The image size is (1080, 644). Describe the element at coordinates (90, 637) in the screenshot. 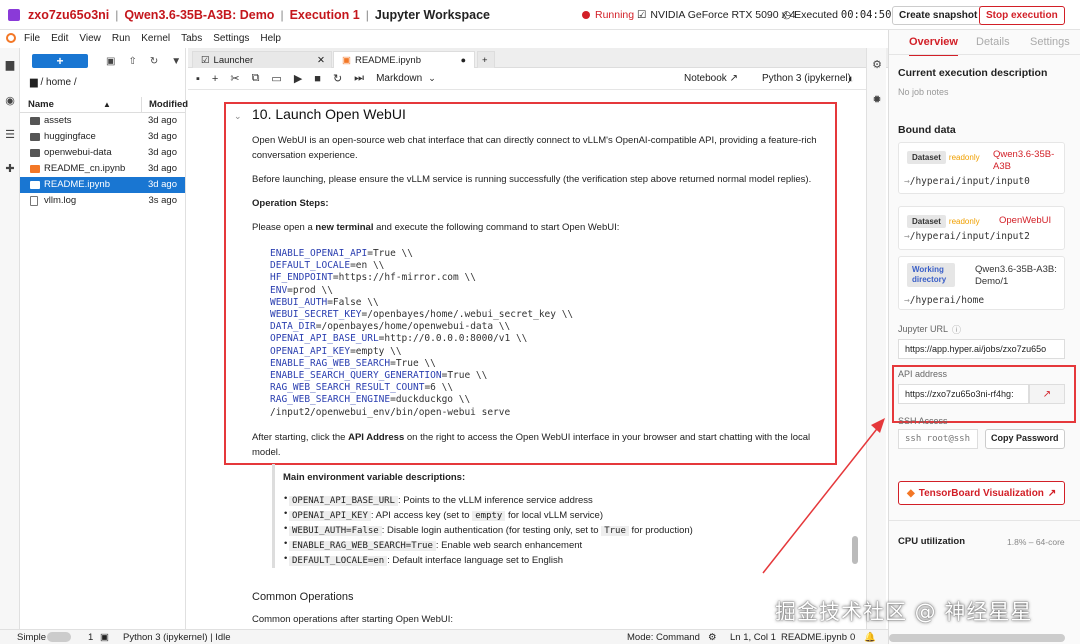

I see `terminal-count: 1` at that location.